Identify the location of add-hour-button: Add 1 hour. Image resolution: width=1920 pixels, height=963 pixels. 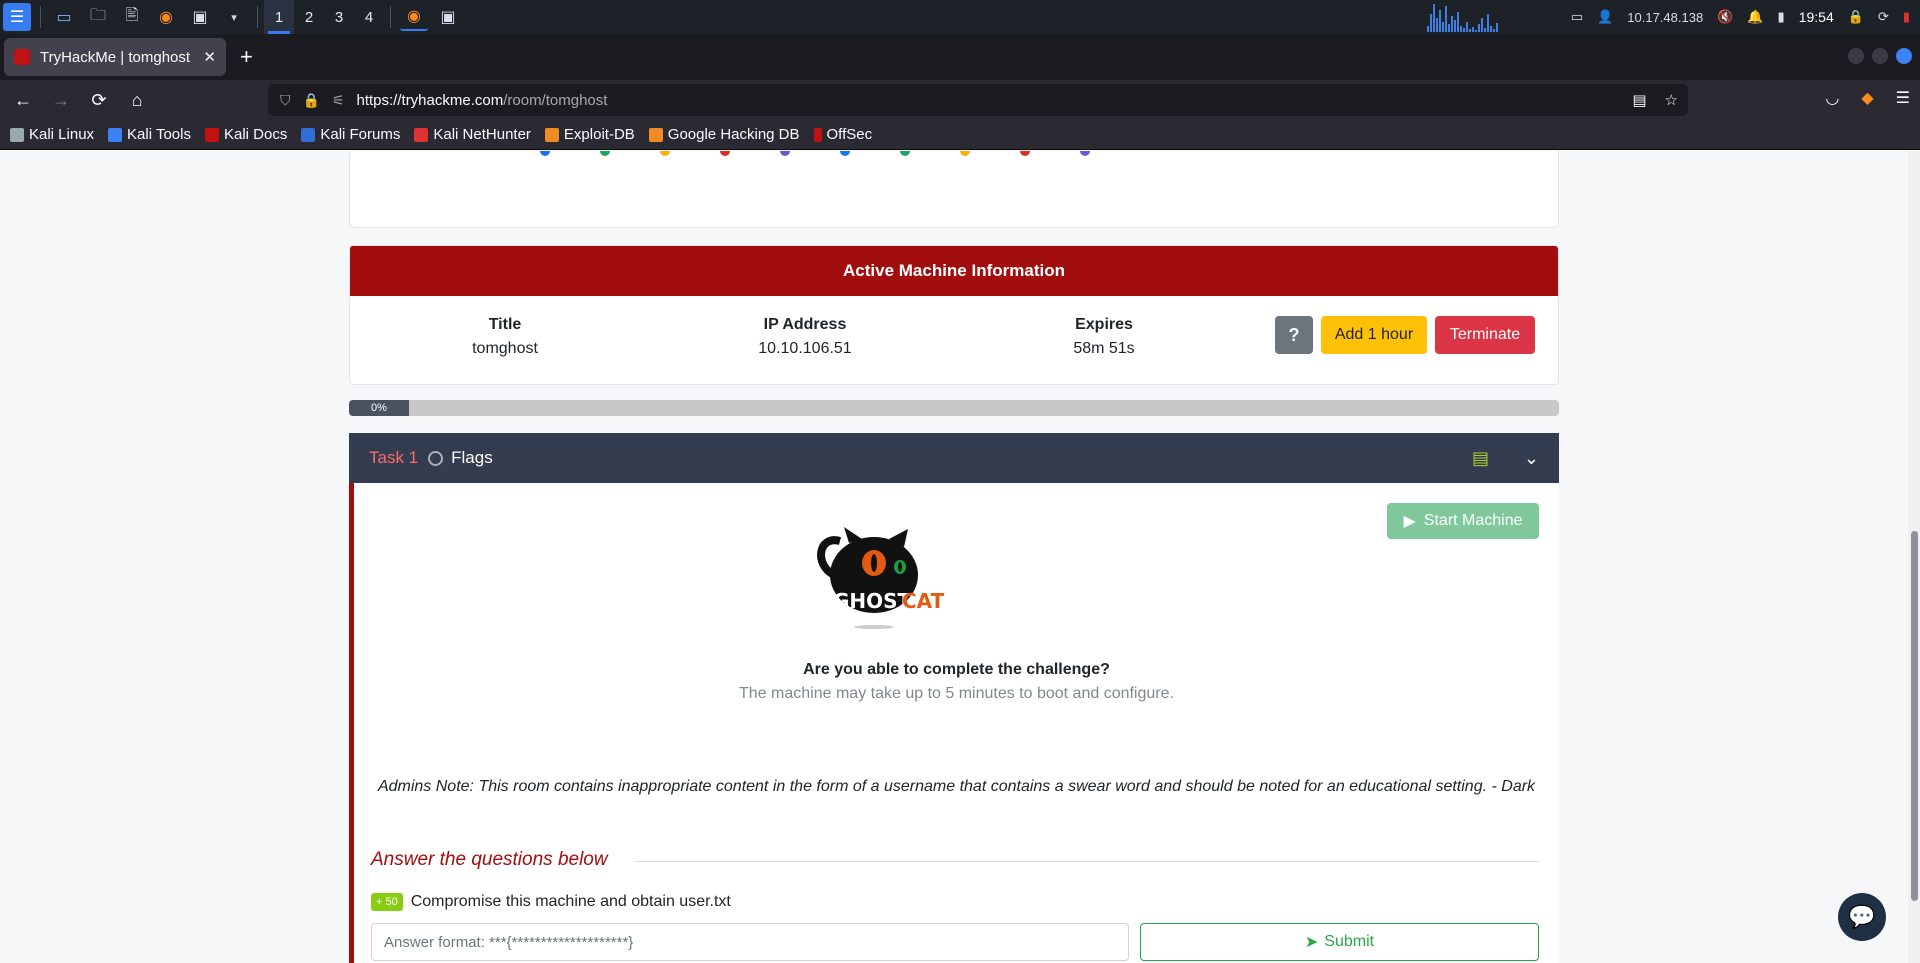
(1374, 335).